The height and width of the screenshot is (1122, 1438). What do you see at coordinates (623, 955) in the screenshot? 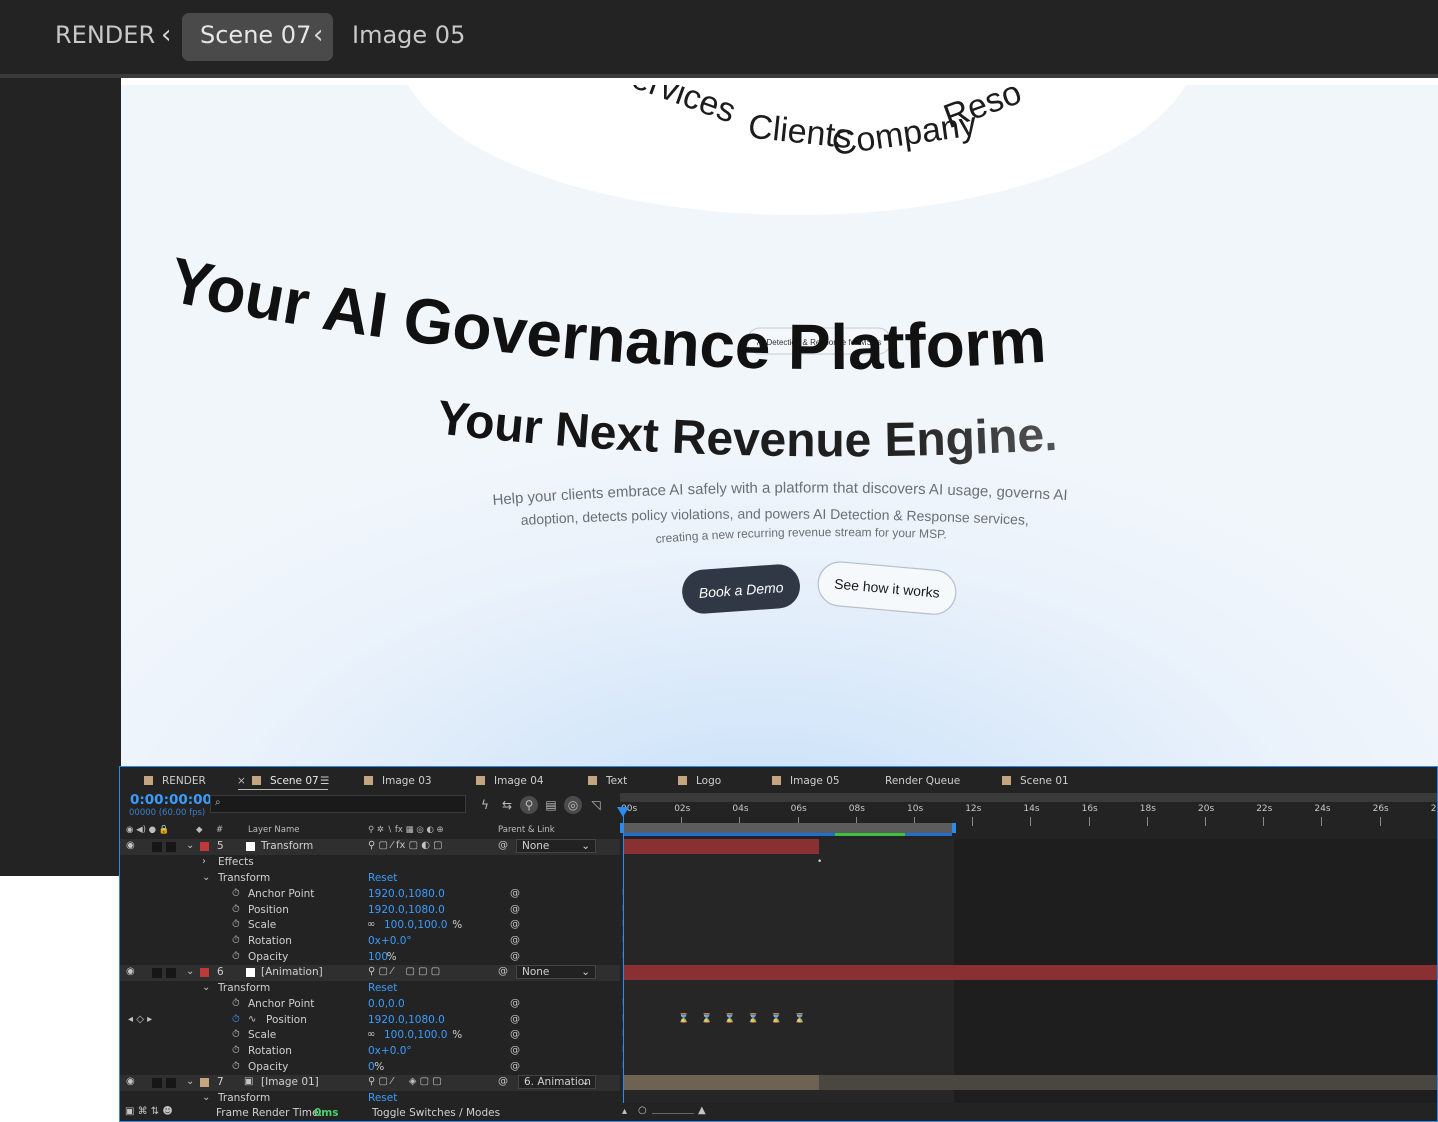
I see `playhead-line` at bounding box center [623, 955].